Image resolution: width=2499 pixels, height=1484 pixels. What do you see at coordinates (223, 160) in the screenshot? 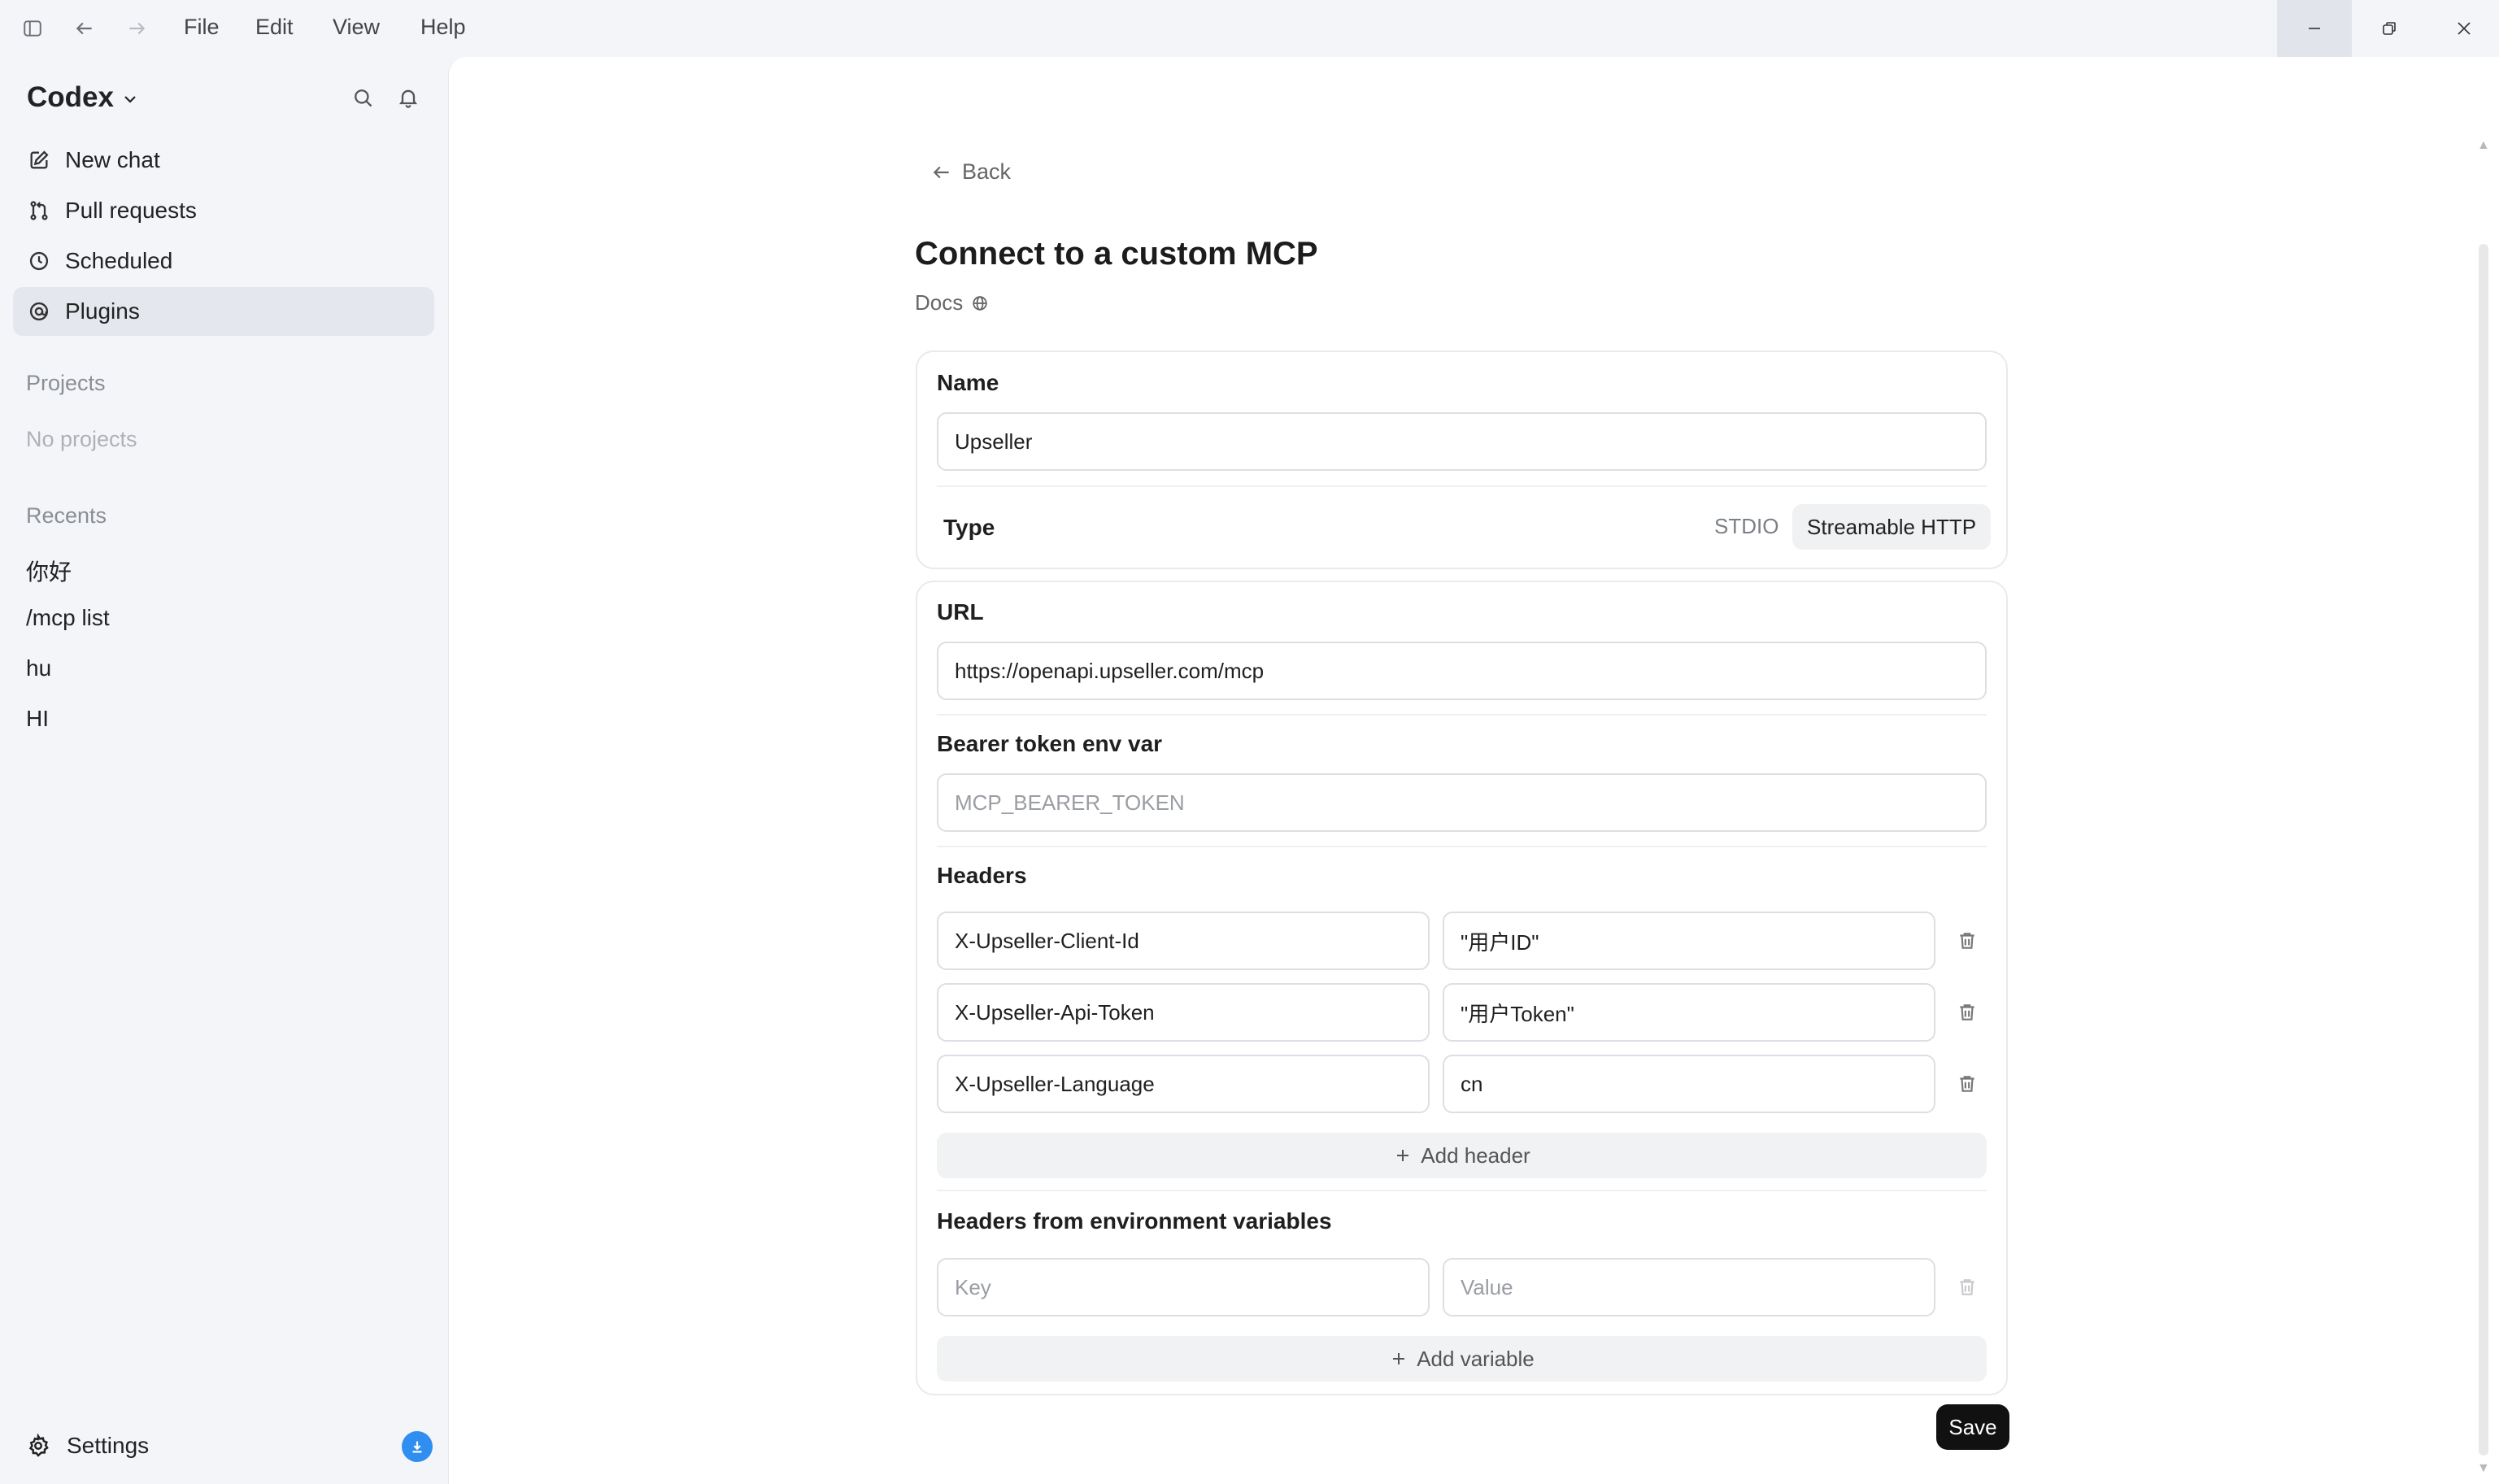
I see `nav-new-chat: New chat` at bounding box center [223, 160].